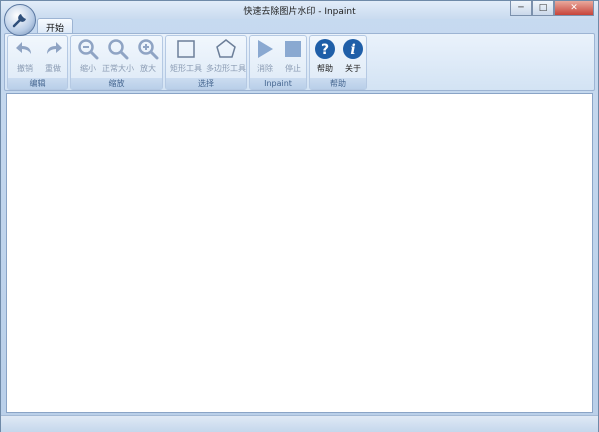  I want to click on zoom-in-label: 放大, so click(148, 68).